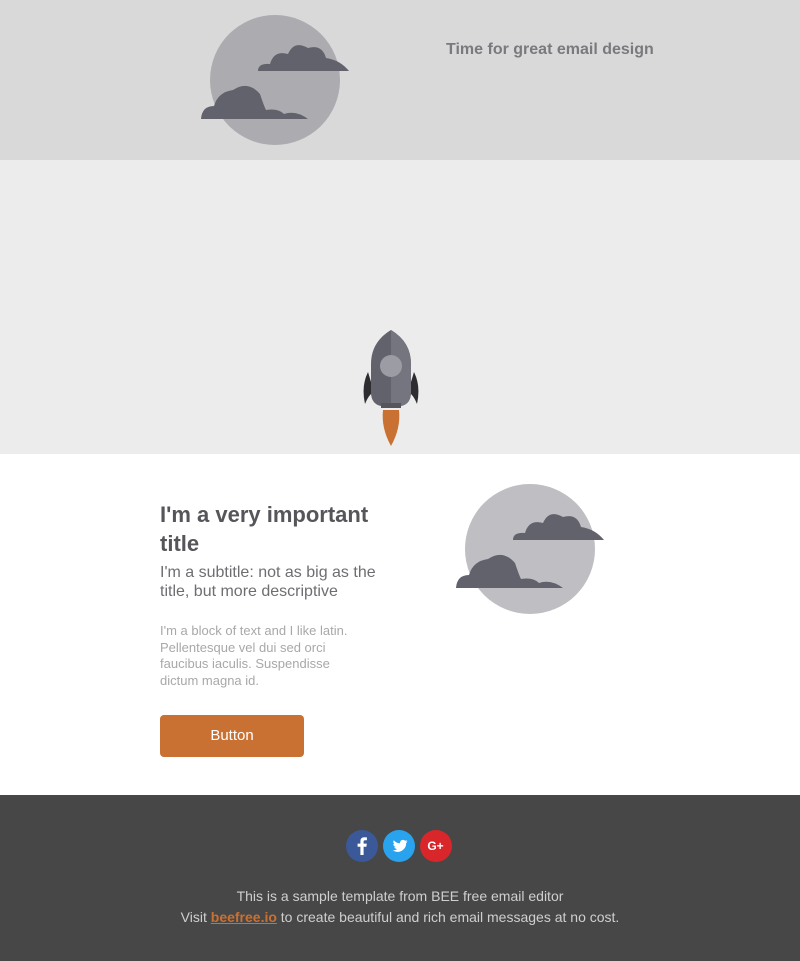 This screenshot has width=800, height=961. What do you see at coordinates (244, 917) in the screenshot?
I see `beefree-link: beefree.io` at bounding box center [244, 917].